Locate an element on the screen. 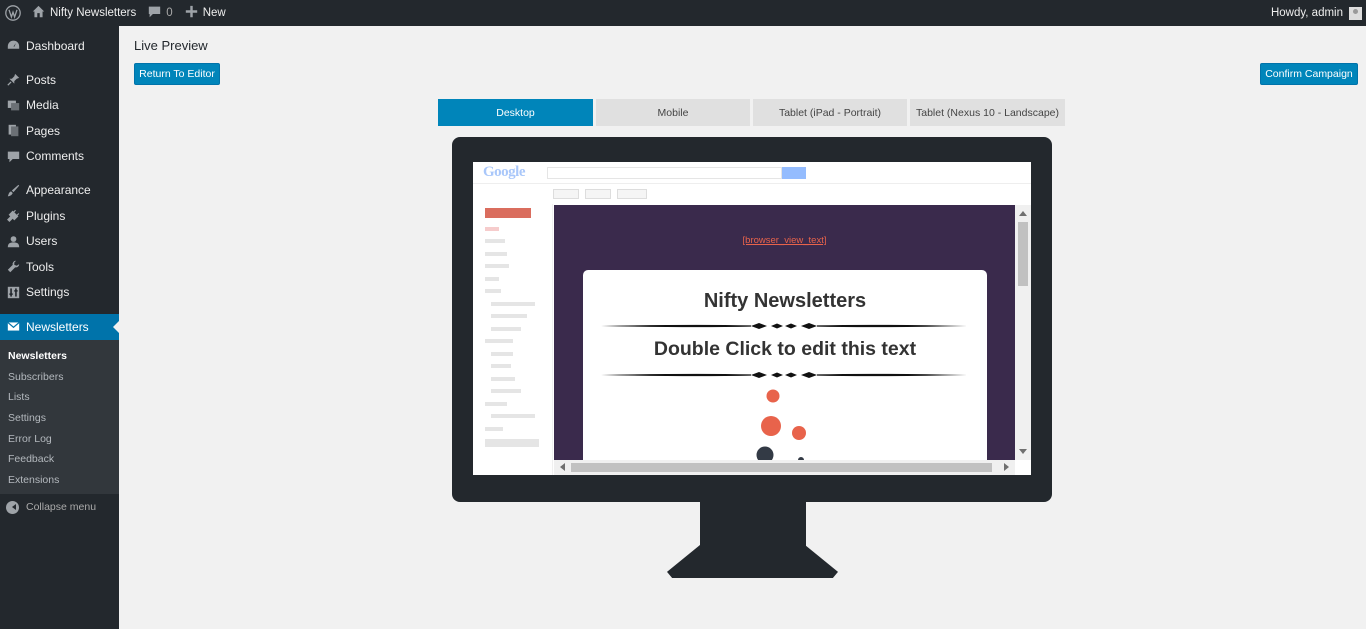 The height and width of the screenshot is (629, 1366). new-label: New is located at coordinates (214, 13).